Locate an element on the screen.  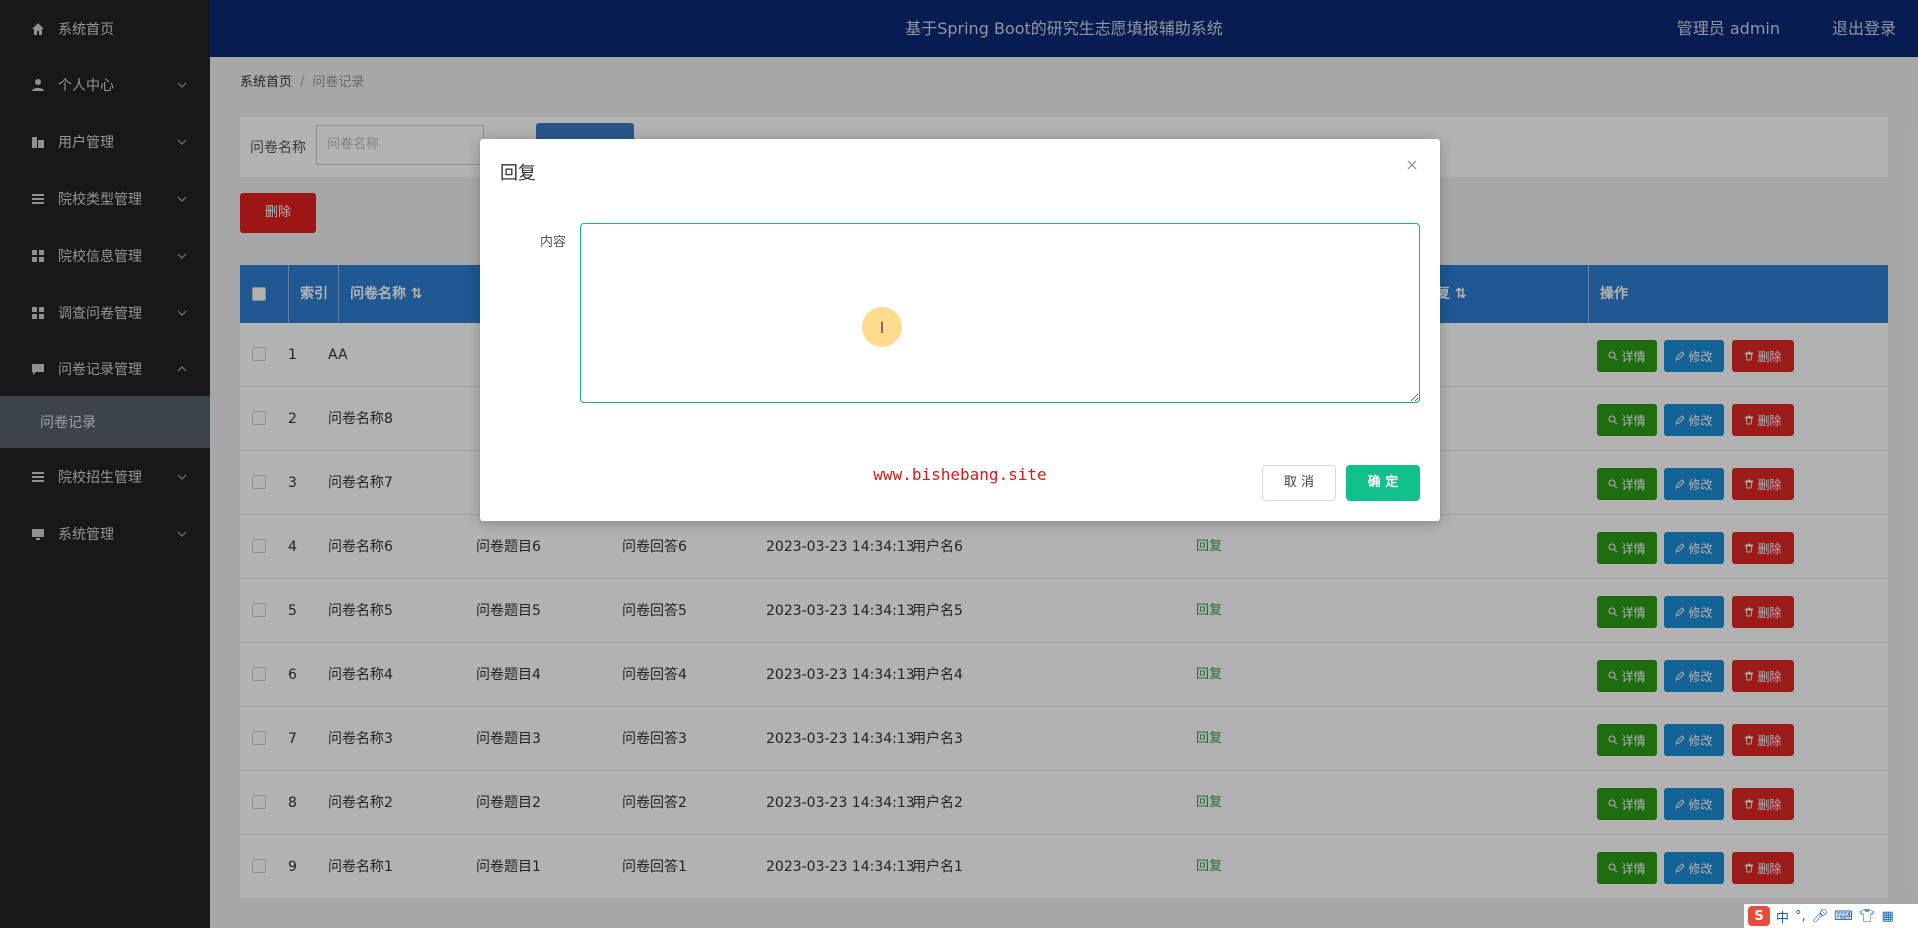
sogou-logo-icon: S is located at coordinates (1759, 916).